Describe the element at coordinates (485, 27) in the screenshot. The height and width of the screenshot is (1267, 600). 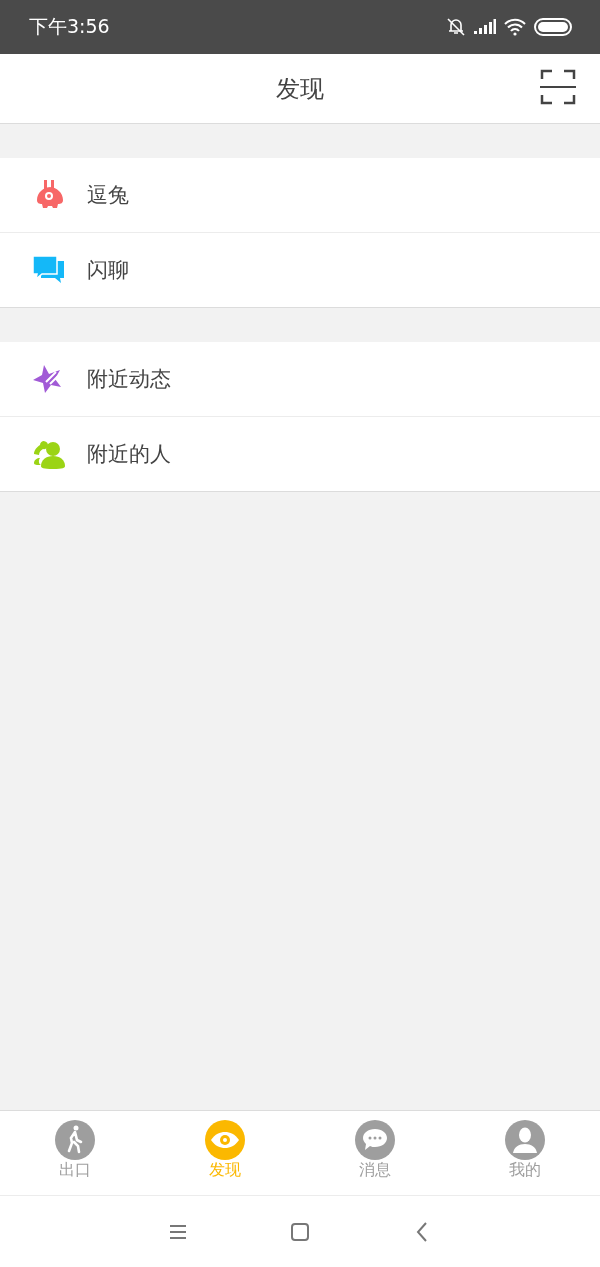
I see `signal-icon` at that location.